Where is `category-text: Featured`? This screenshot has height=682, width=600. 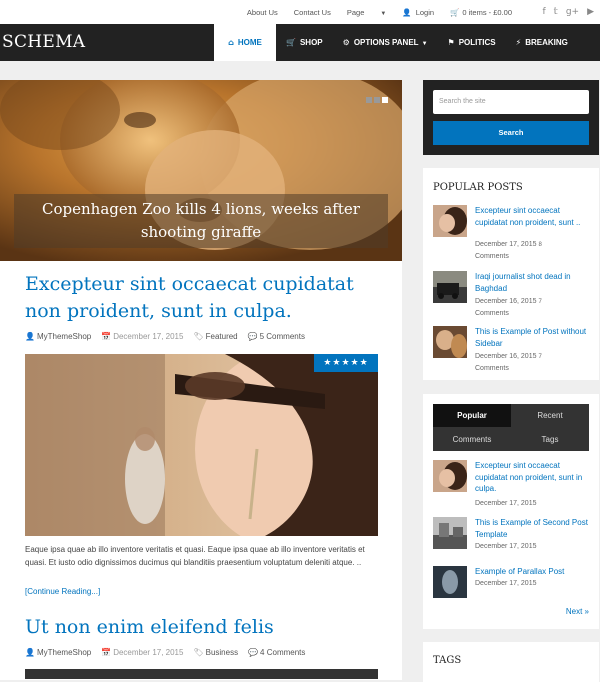 category-text: Featured is located at coordinates (221, 336).